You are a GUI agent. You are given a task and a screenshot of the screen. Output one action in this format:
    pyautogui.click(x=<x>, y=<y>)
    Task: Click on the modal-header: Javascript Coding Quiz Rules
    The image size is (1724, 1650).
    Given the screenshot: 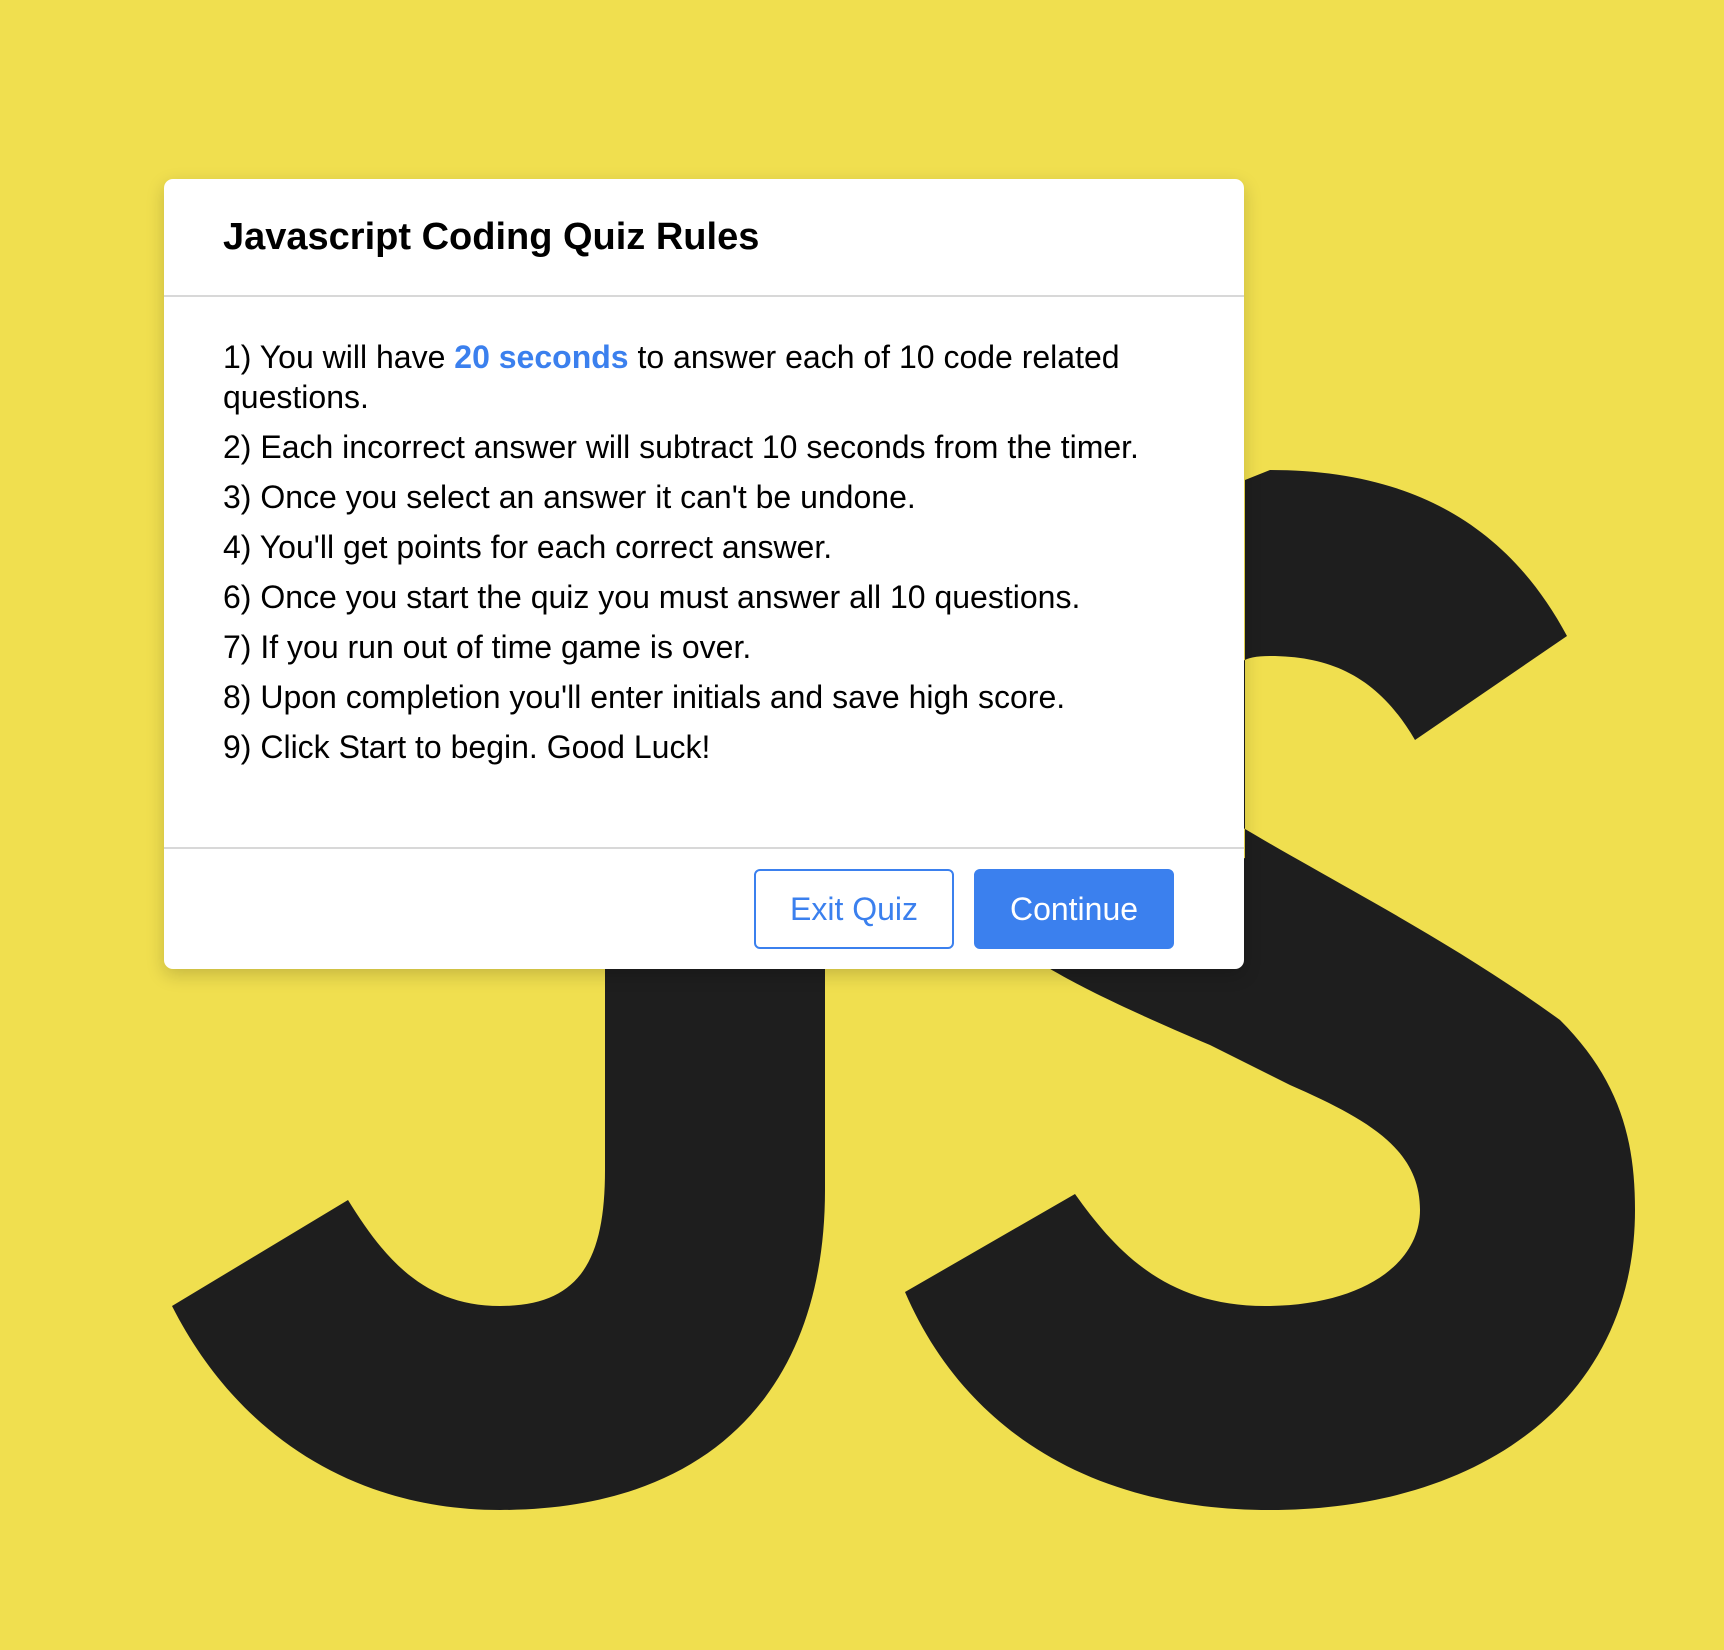 What is the action you would take?
    pyautogui.click(x=704, y=238)
    